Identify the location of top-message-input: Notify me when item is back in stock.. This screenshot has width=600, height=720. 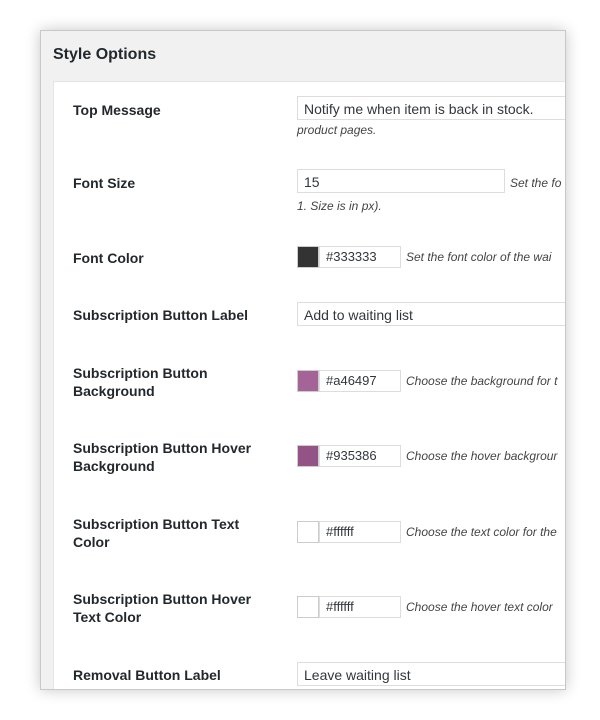
(431, 108).